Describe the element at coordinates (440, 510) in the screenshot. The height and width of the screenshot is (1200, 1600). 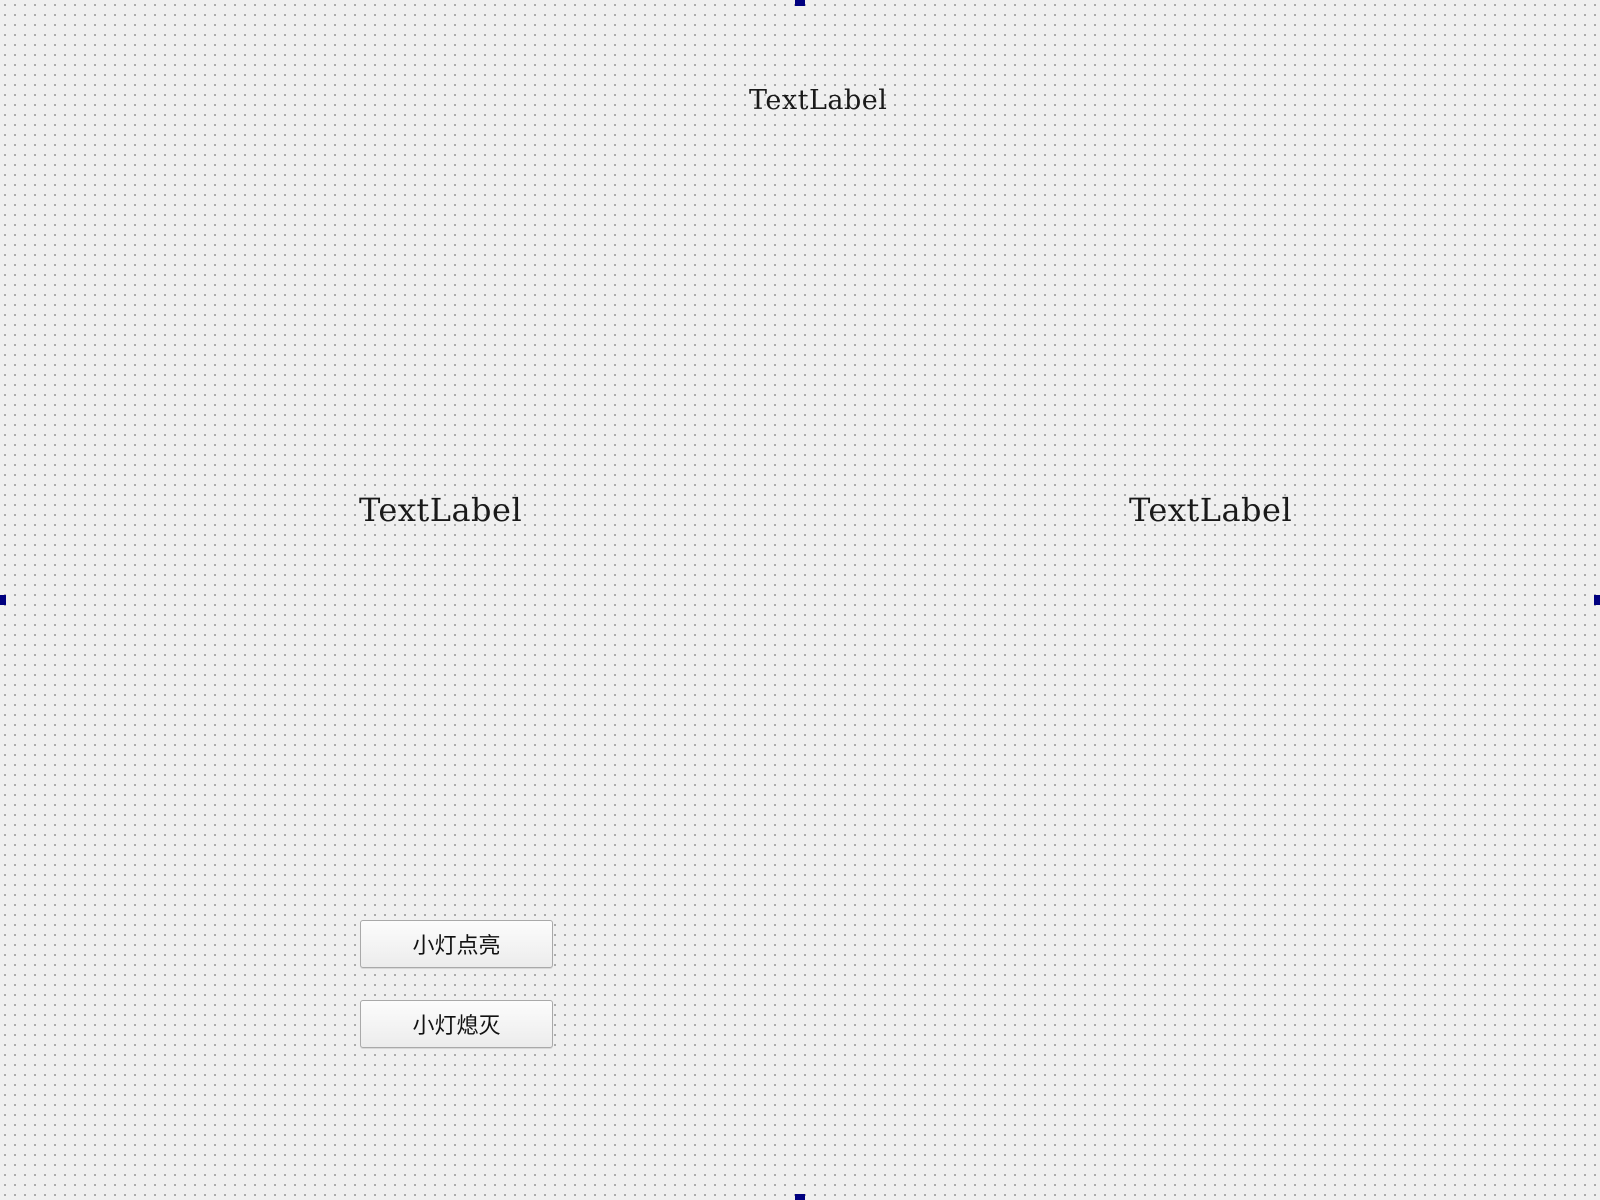
I see `text-label-left: TextLabel` at that location.